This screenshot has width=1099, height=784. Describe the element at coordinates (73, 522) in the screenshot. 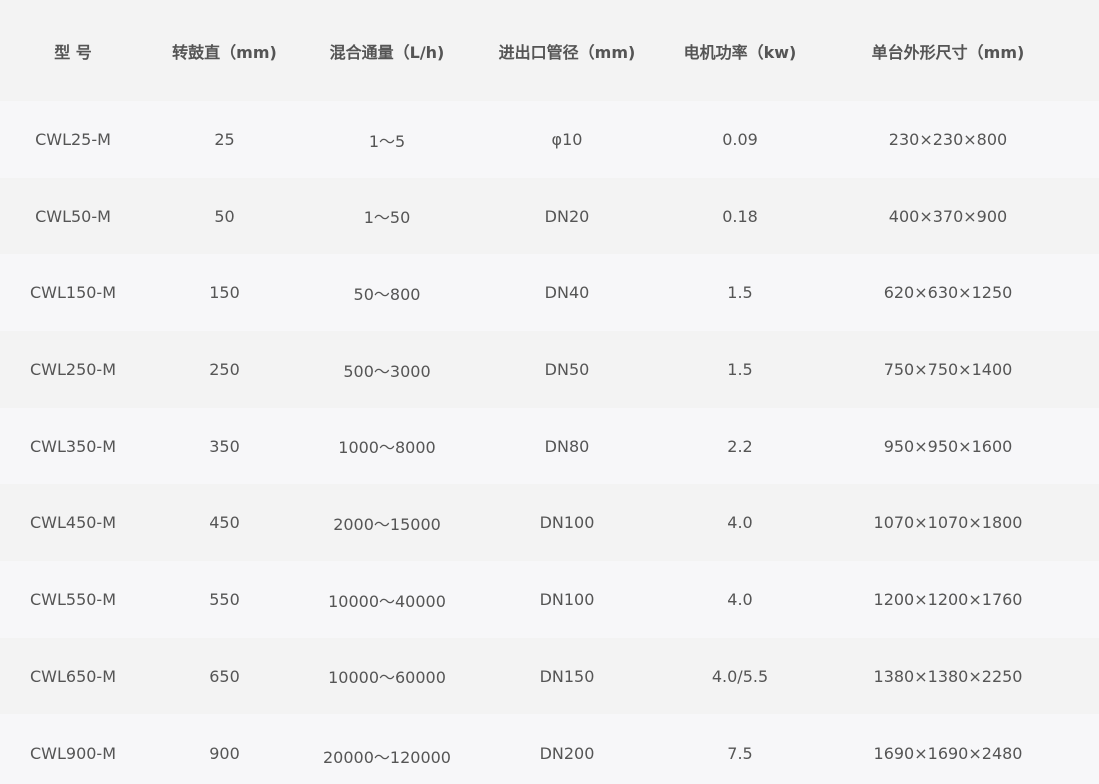

I see `cell-model: CWL450-M` at that location.